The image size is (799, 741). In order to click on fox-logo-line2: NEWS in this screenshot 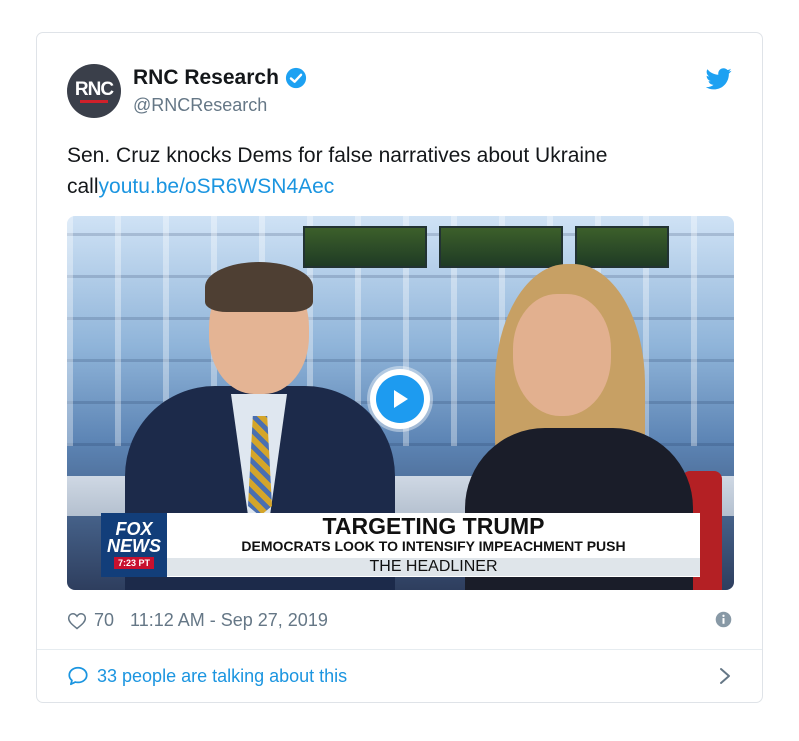, I will do `click(134, 546)`.